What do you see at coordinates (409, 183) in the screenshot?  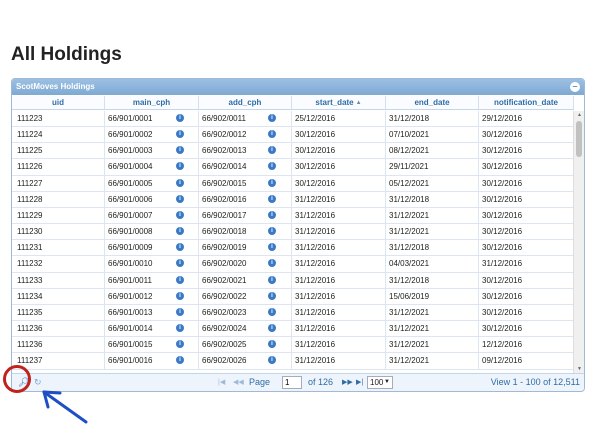 I see `cell-text: 05/12/2021` at bounding box center [409, 183].